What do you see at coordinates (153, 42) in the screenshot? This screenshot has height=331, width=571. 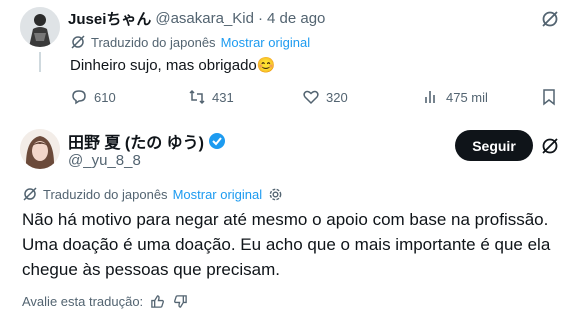 I see `reply-translated-label: Traduzido do japonês` at bounding box center [153, 42].